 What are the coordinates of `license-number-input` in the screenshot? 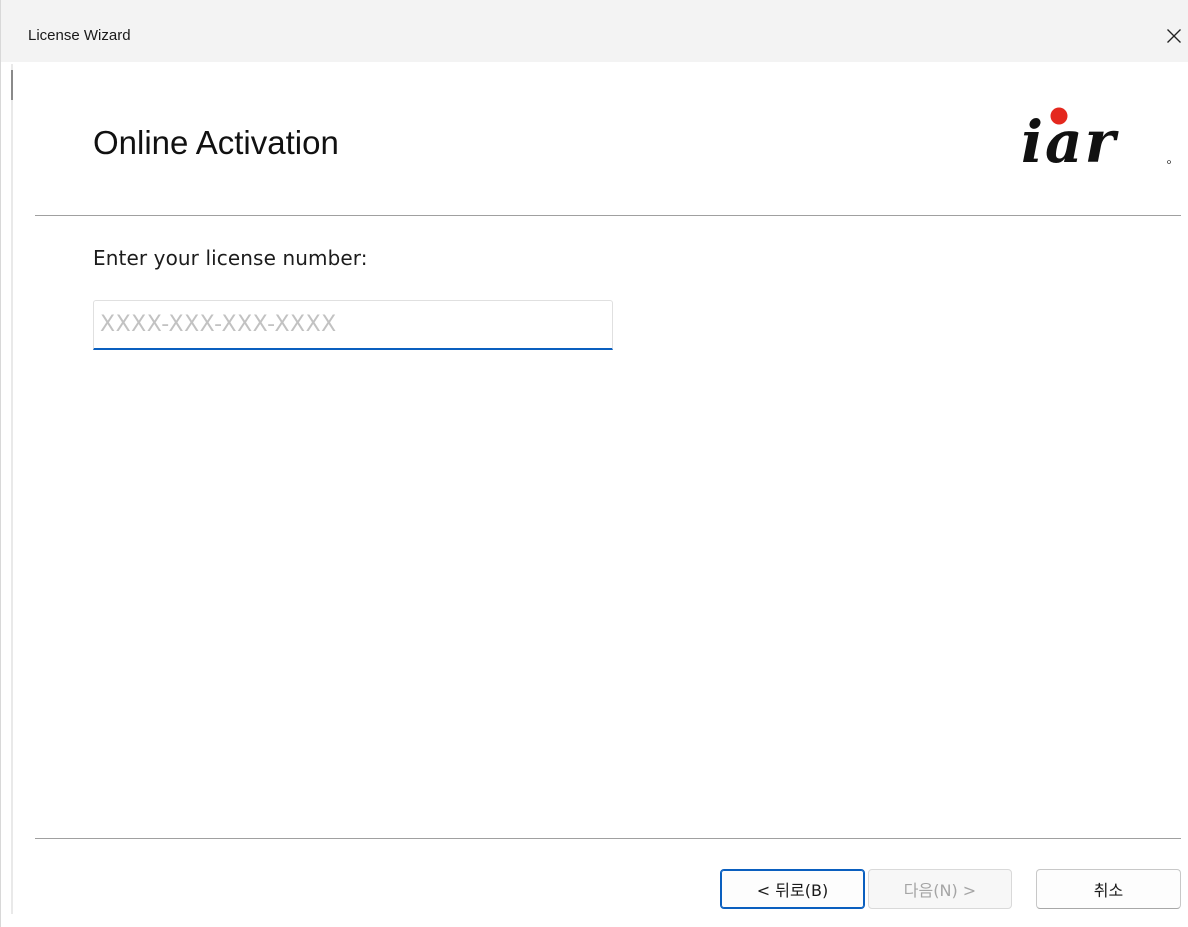 It's located at (353, 325).